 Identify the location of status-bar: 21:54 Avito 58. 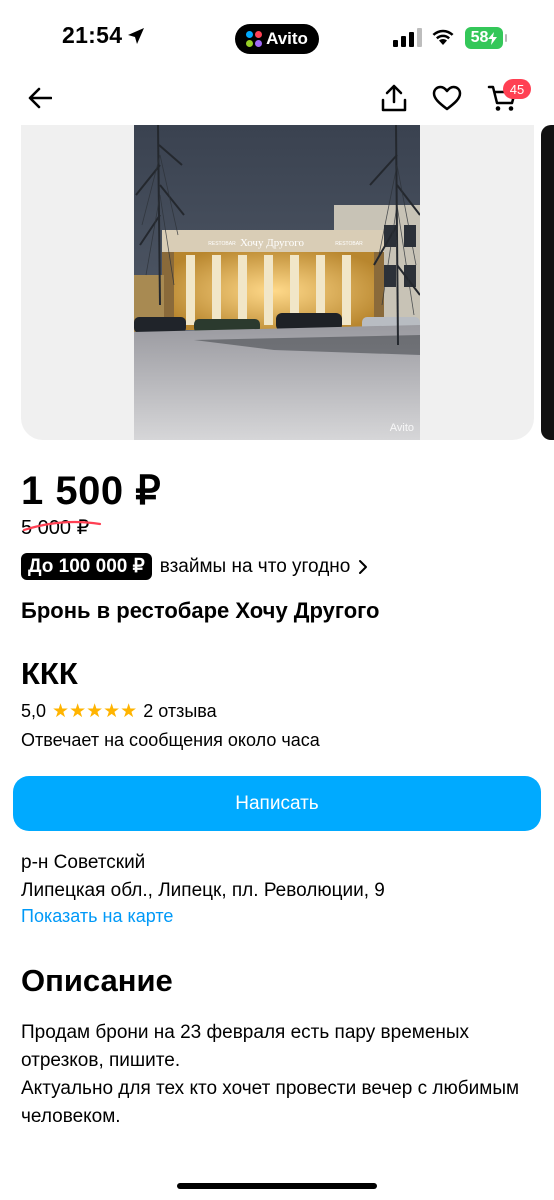
(277, 38).